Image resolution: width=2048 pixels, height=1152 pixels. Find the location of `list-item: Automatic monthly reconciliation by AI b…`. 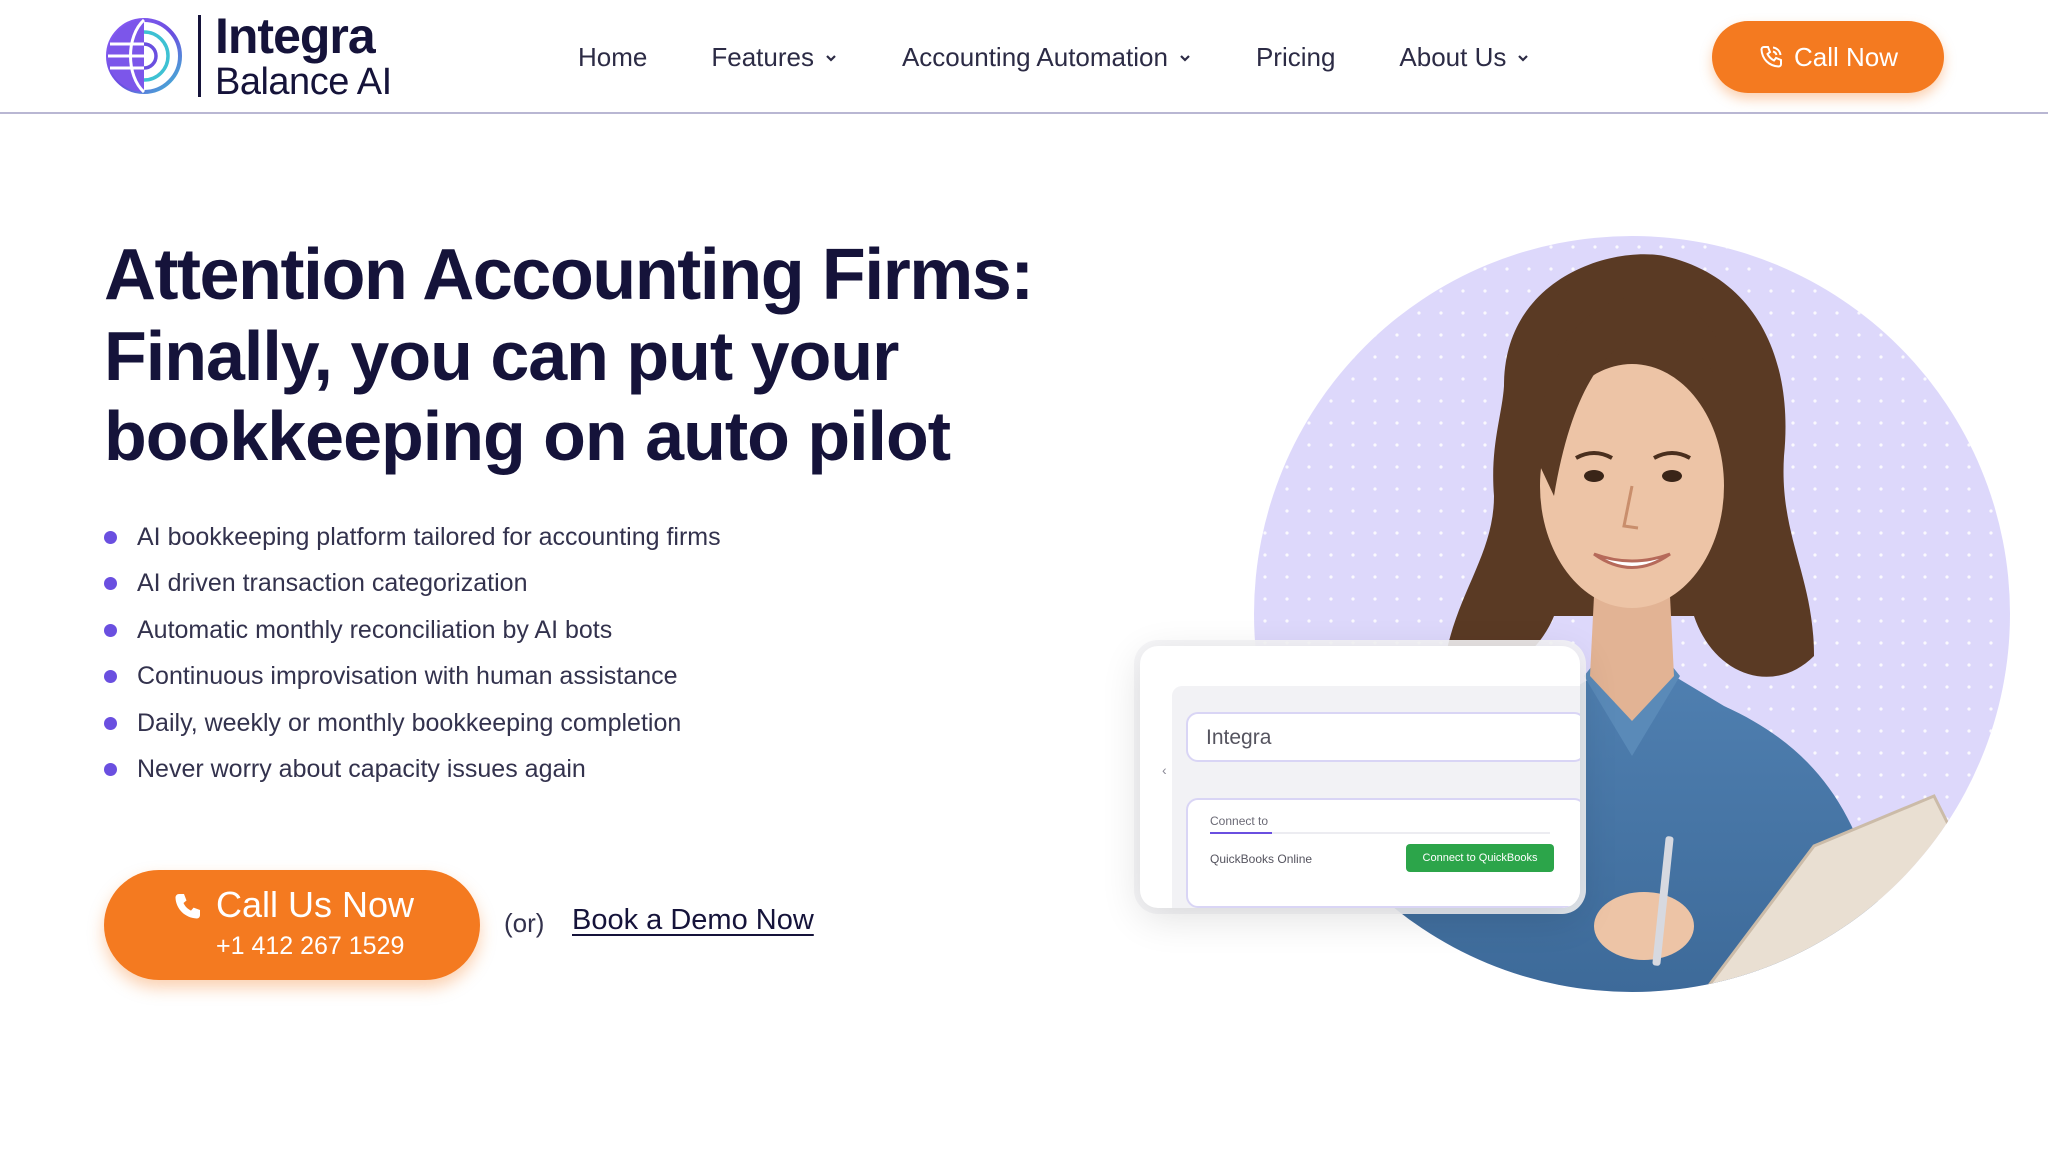

list-item: Automatic monthly reconciliation by AI b… is located at coordinates (412, 630).